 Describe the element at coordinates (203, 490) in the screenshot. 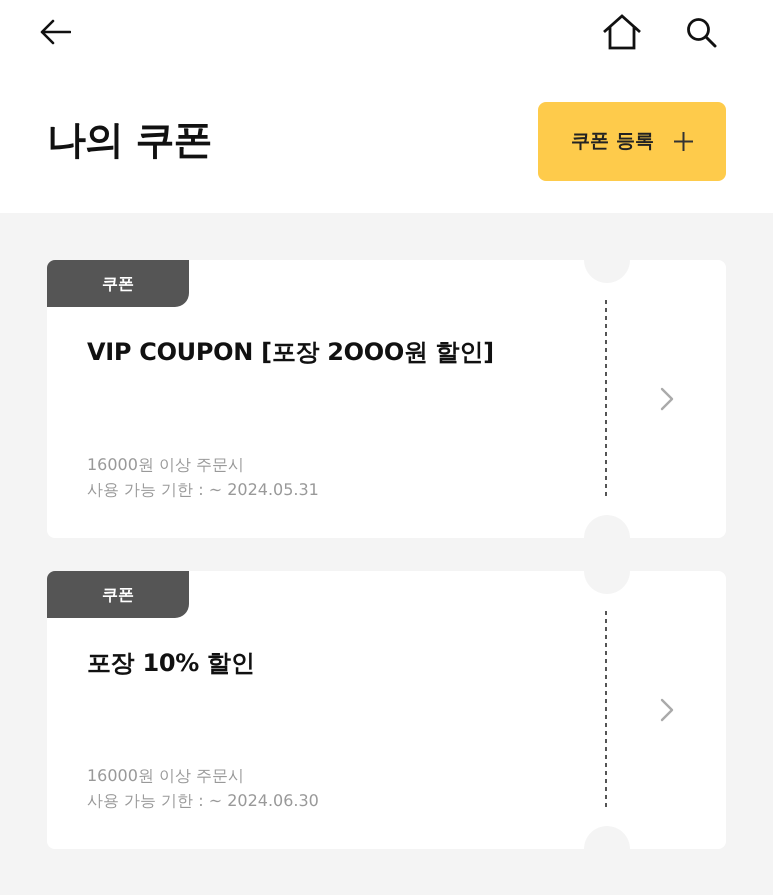

I see `coupon-expiry: 사용 가능 기한 : ~ 2024.05.31` at that location.